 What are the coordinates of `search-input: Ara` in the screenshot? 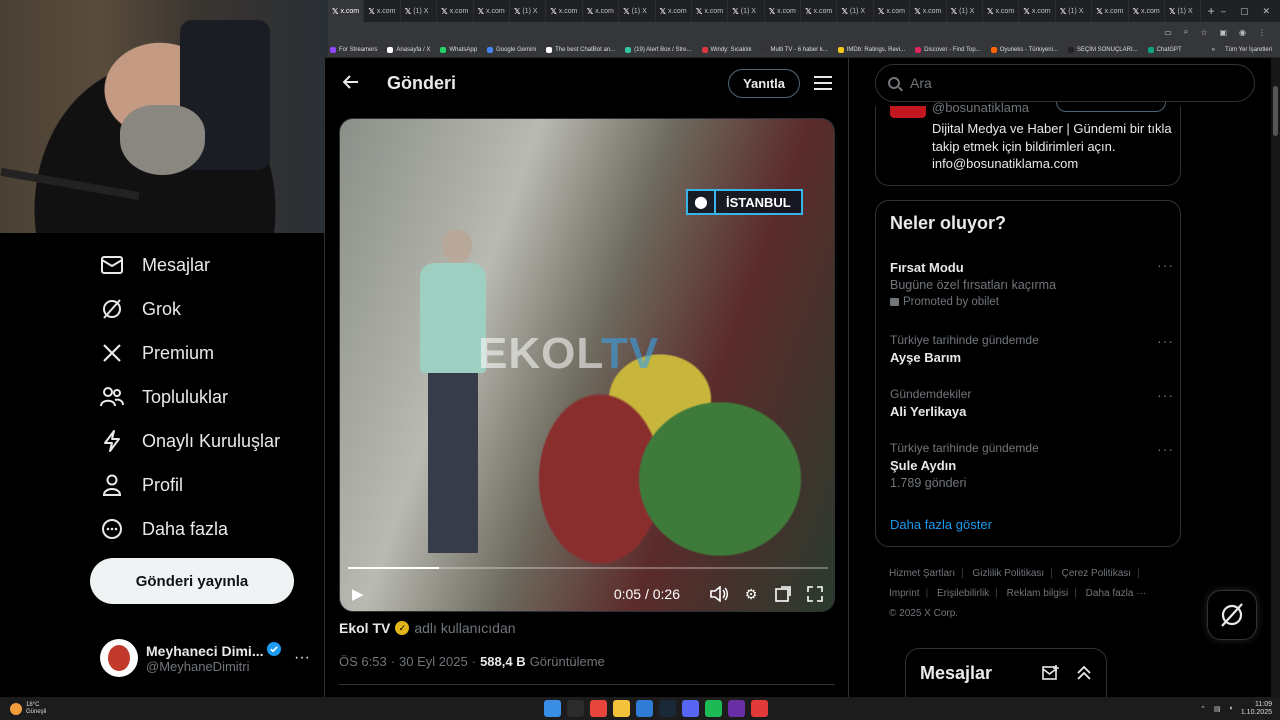 It's located at (1065, 83).